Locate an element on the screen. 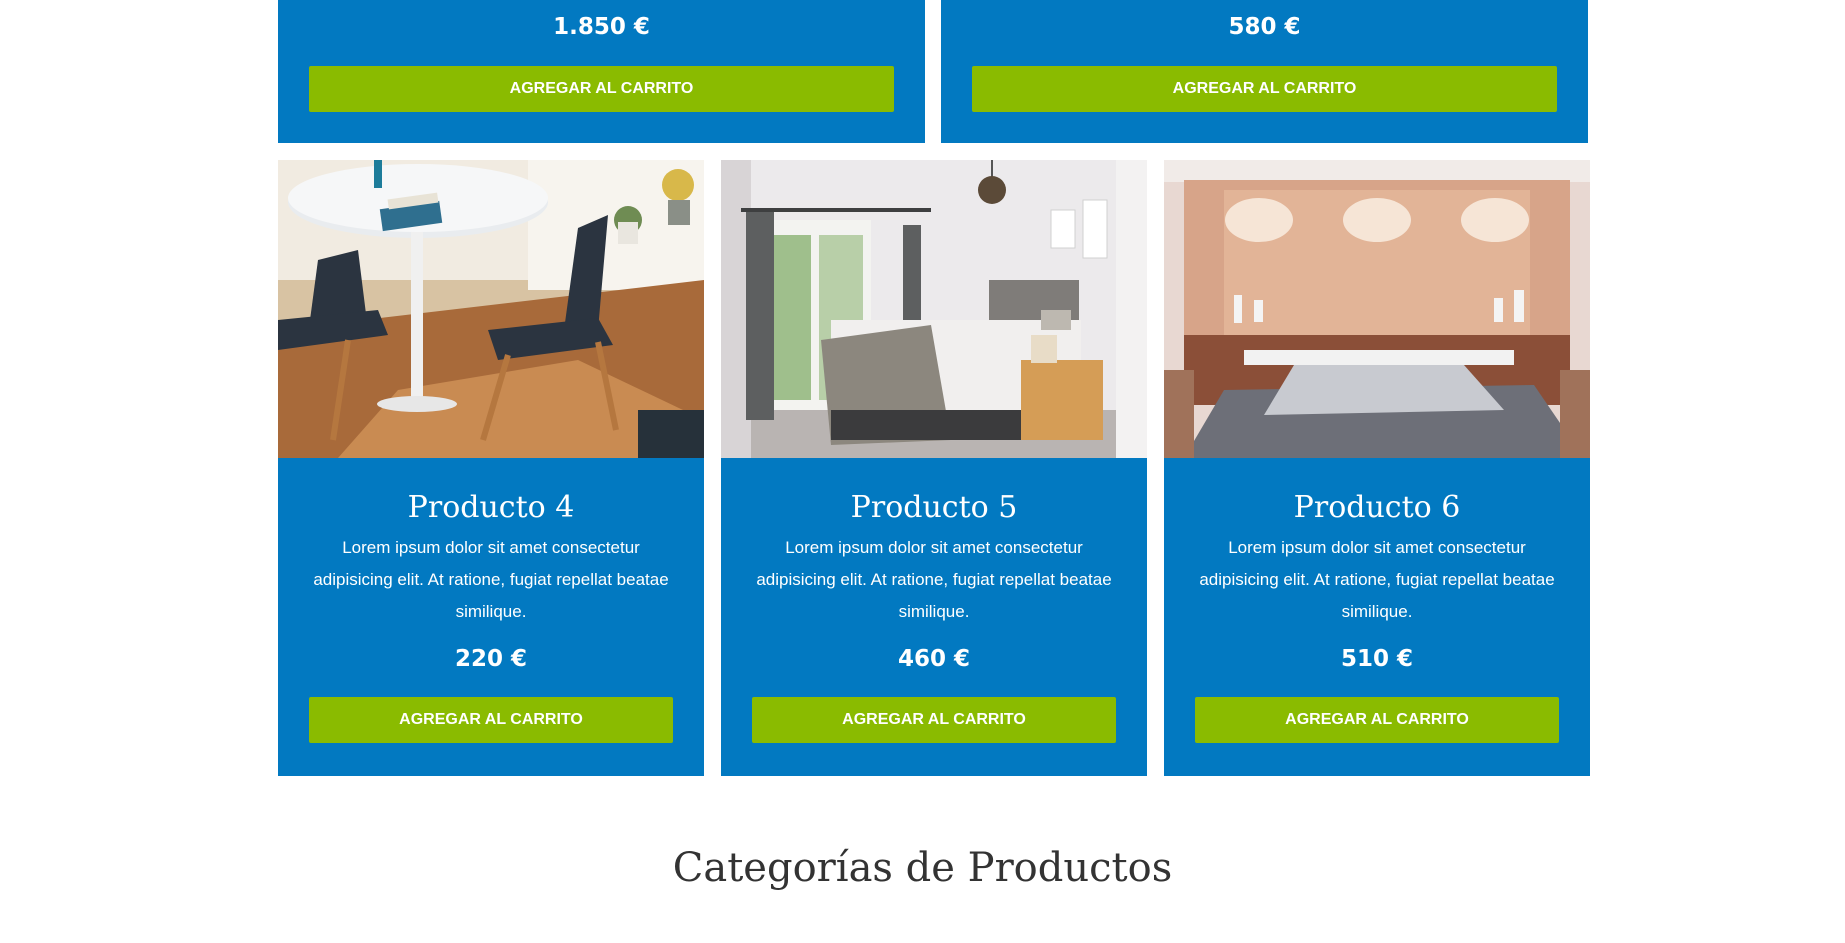 This screenshot has width=1845, height=943. product-name: Producto 4 is located at coordinates (491, 507).